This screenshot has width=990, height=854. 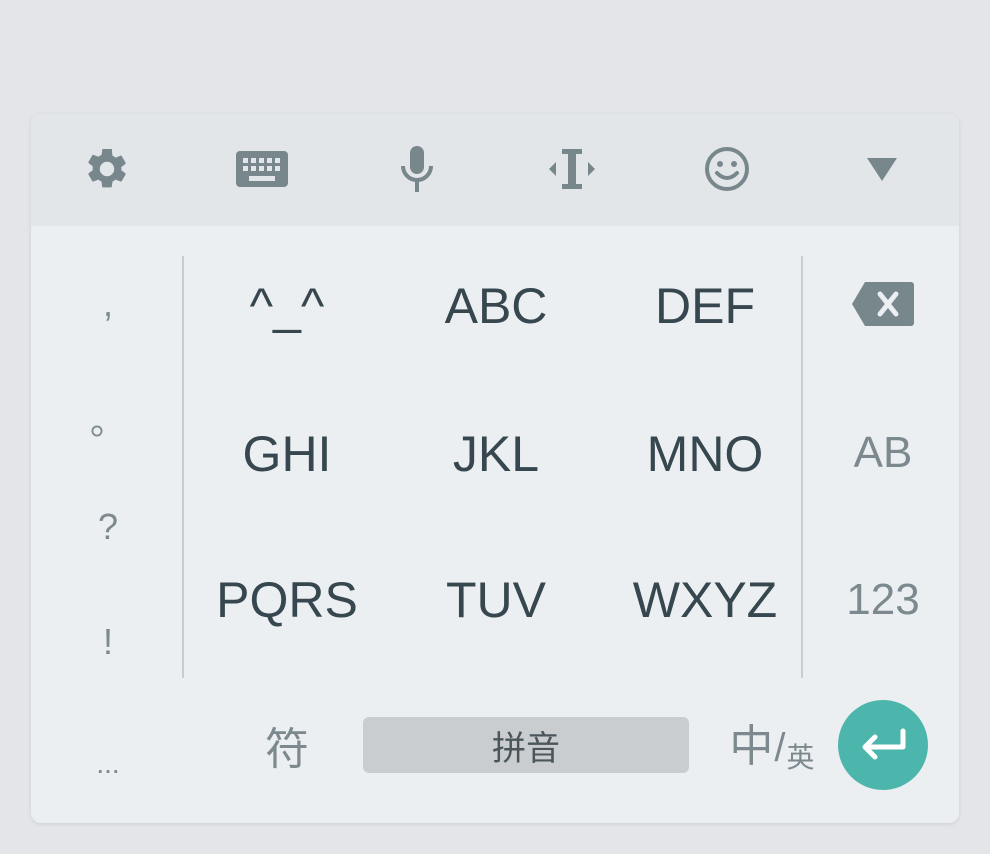 I want to click on gear-icon, so click(x=107, y=168).